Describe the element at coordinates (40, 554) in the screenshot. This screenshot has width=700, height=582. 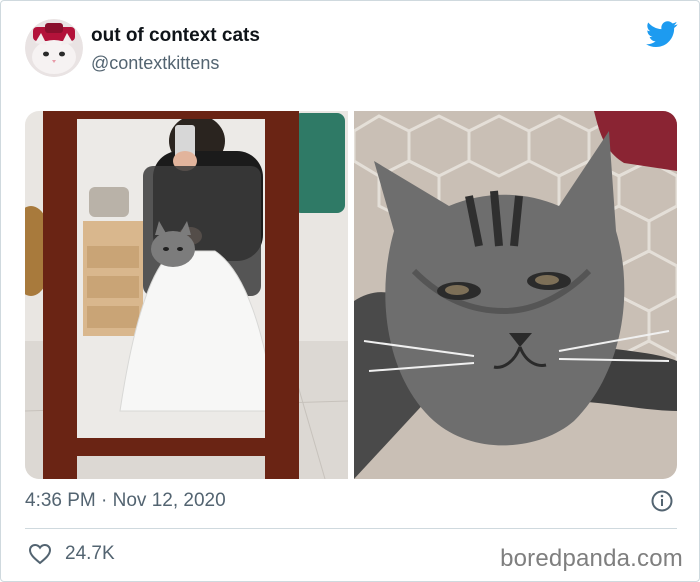
I see `heart-icon` at that location.